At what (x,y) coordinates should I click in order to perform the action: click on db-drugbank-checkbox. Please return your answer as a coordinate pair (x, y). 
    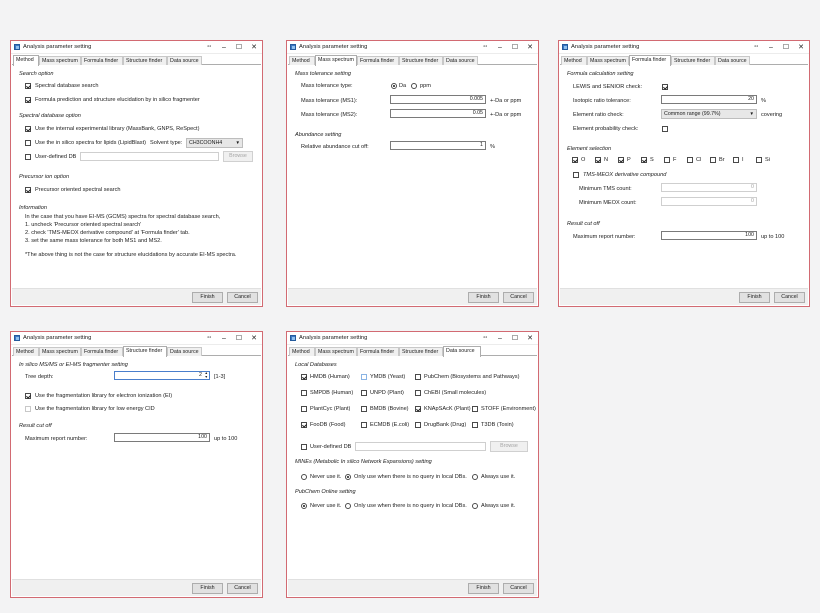
    Looking at the image, I should click on (418, 425).